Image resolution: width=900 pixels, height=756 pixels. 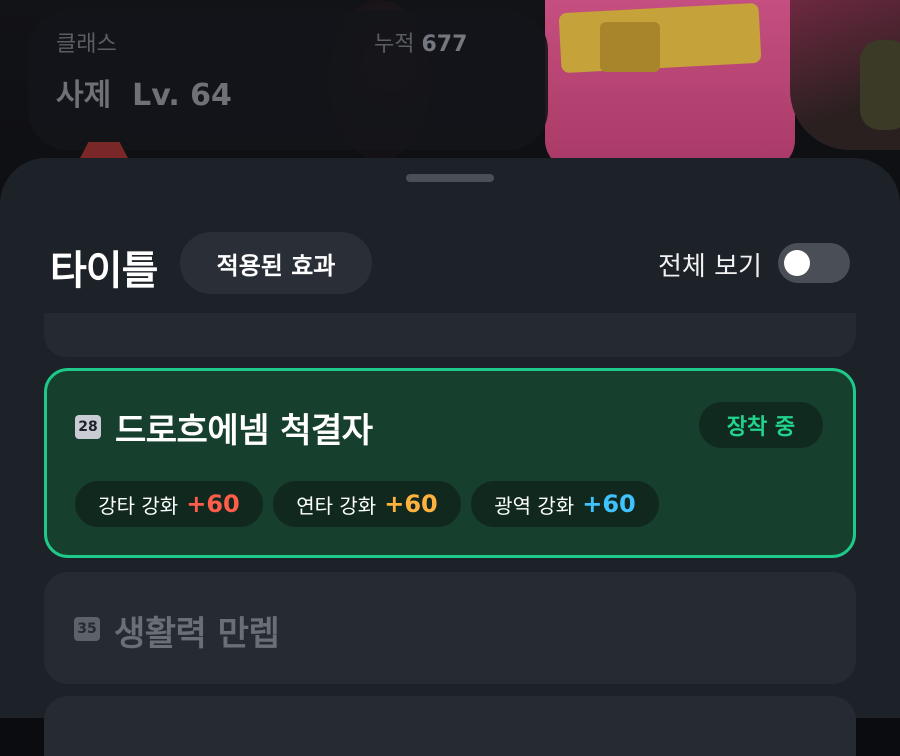 What do you see at coordinates (394, 44) in the screenshot?
I see `total-label-text: 누적` at bounding box center [394, 44].